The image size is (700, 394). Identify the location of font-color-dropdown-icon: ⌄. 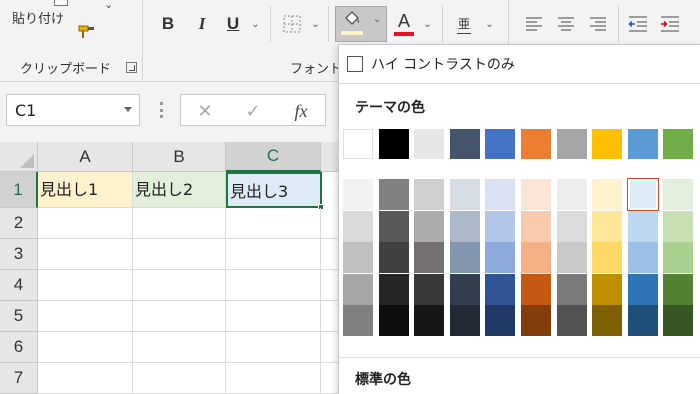
(425, 24).